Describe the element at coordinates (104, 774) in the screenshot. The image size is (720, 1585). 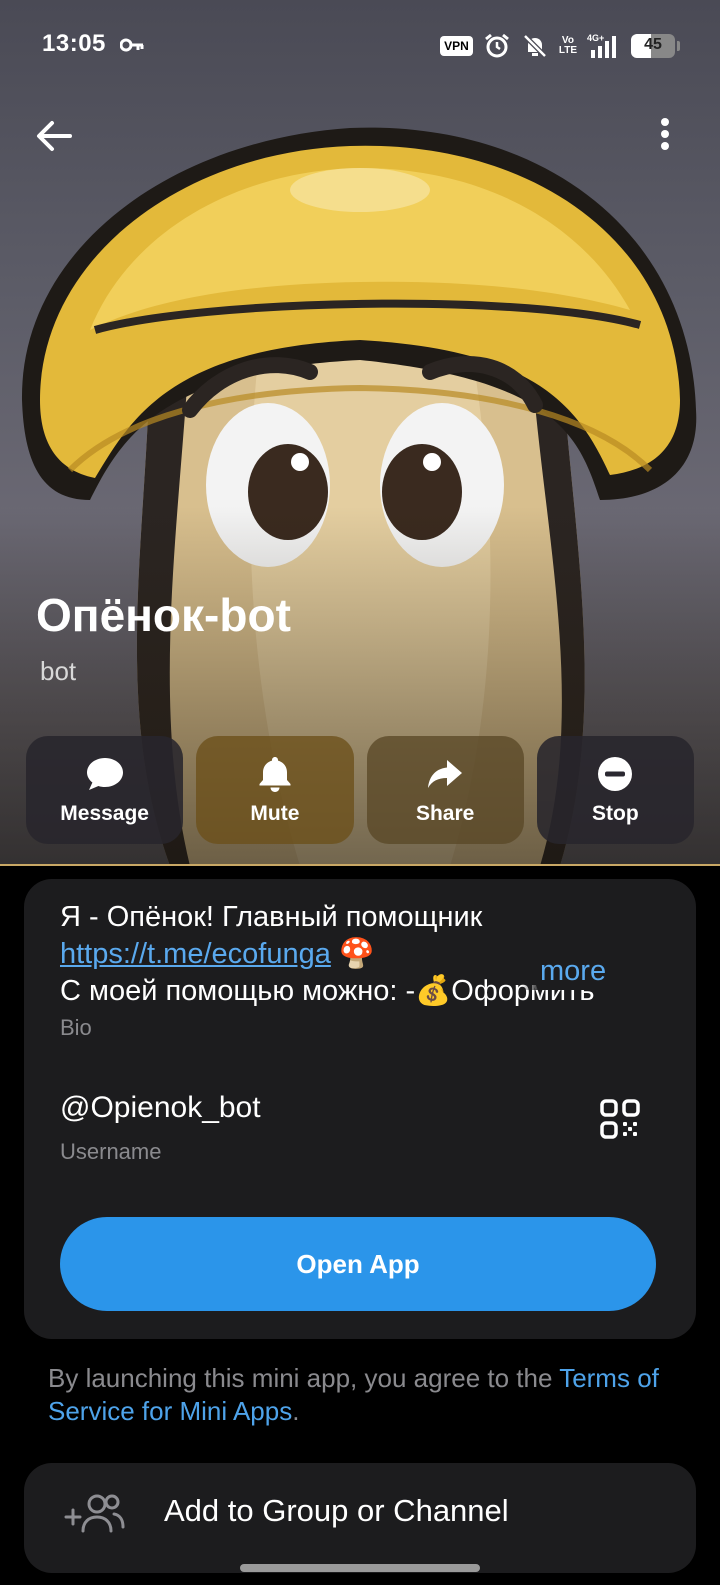
I see `message-icon` at that location.